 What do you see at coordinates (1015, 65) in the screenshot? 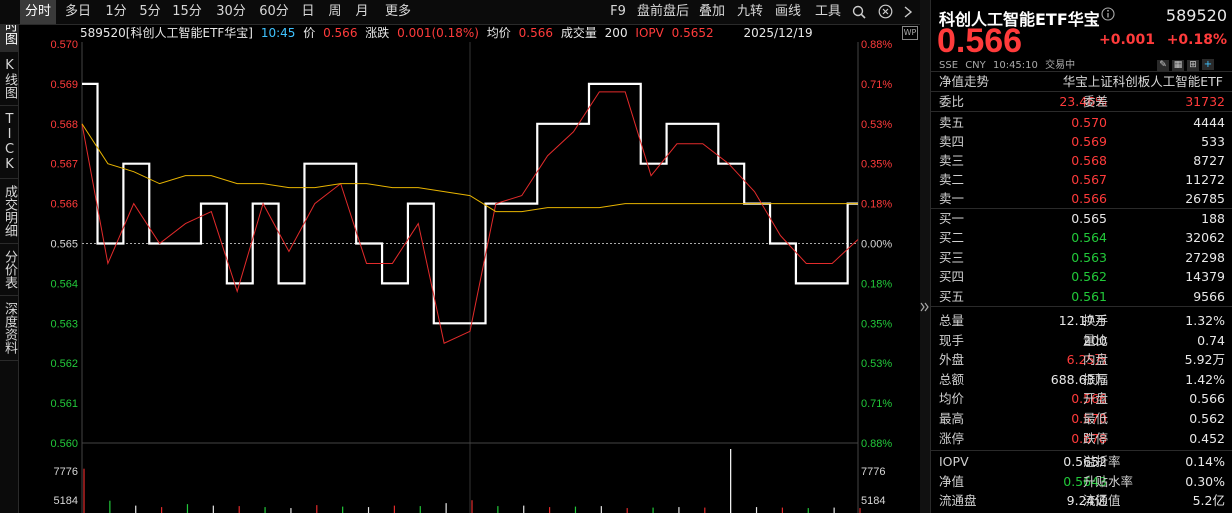
I see `quote-time: 10:45:10` at bounding box center [1015, 65].